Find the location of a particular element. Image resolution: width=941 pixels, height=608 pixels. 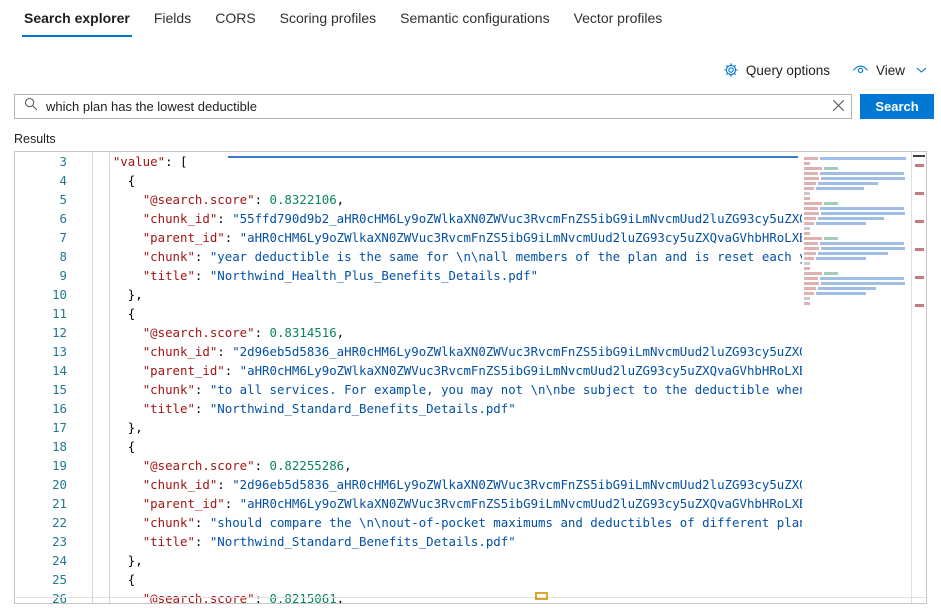

tab-label: Scoring profiles is located at coordinates (328, 18).